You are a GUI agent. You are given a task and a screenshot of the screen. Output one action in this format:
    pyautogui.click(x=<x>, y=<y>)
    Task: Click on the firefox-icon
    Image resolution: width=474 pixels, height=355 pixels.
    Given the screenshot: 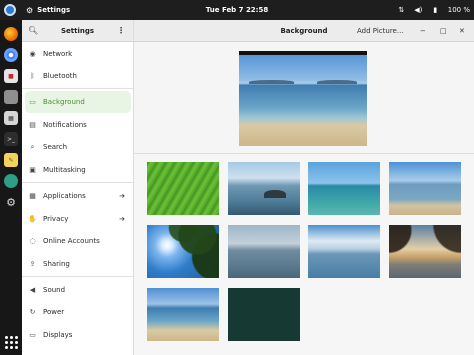 What is the action you would take?
    pyautogui.click(x=11, y=34)
    